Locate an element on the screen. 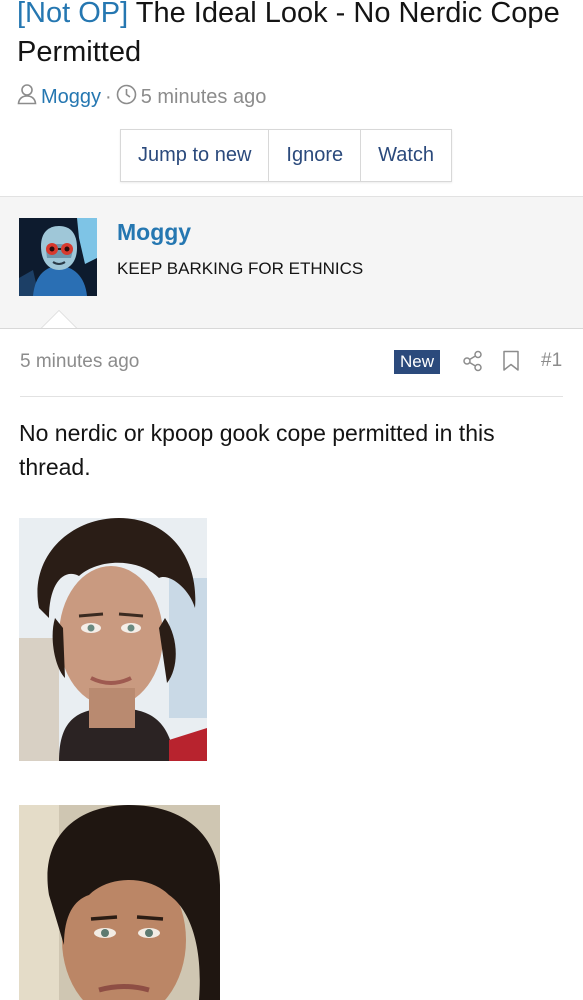 Image resolution: width=583 pixels, height=1000 pixels. post-number-link: #1 is located at coordinates (551, 361).